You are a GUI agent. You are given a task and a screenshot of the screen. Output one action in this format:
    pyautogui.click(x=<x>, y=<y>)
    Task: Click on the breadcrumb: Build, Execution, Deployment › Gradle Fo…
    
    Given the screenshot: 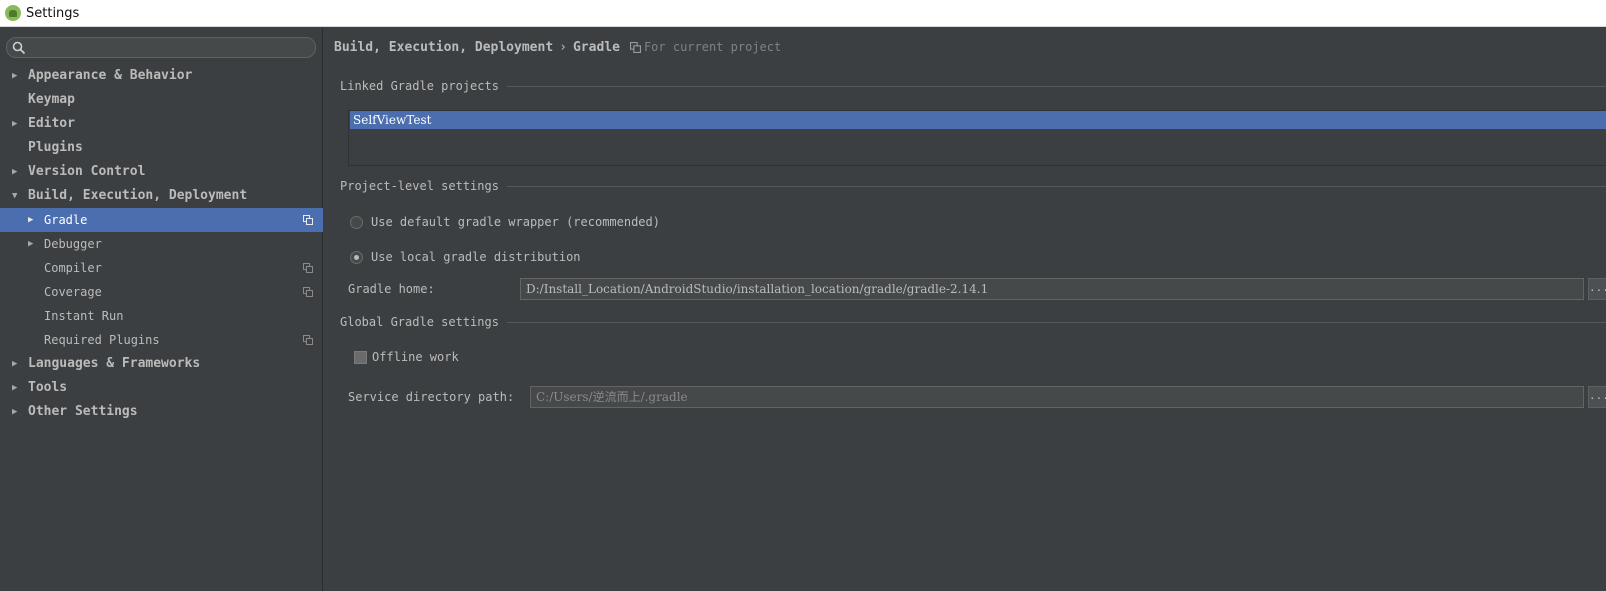 What is the action you would take?
    pyautogui.click(x=557, y=47)
    